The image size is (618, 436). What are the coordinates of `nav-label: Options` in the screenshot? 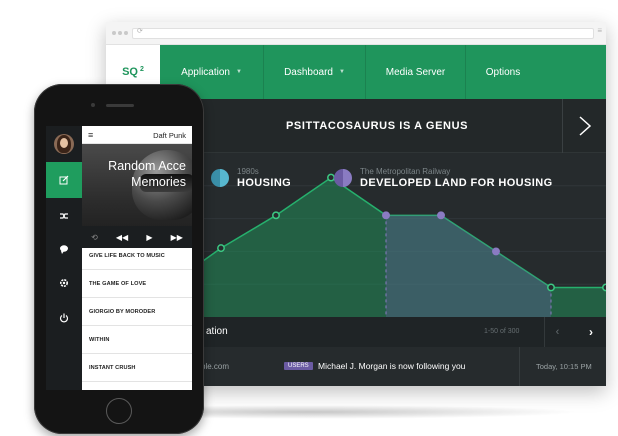 It's located at (503, 72).